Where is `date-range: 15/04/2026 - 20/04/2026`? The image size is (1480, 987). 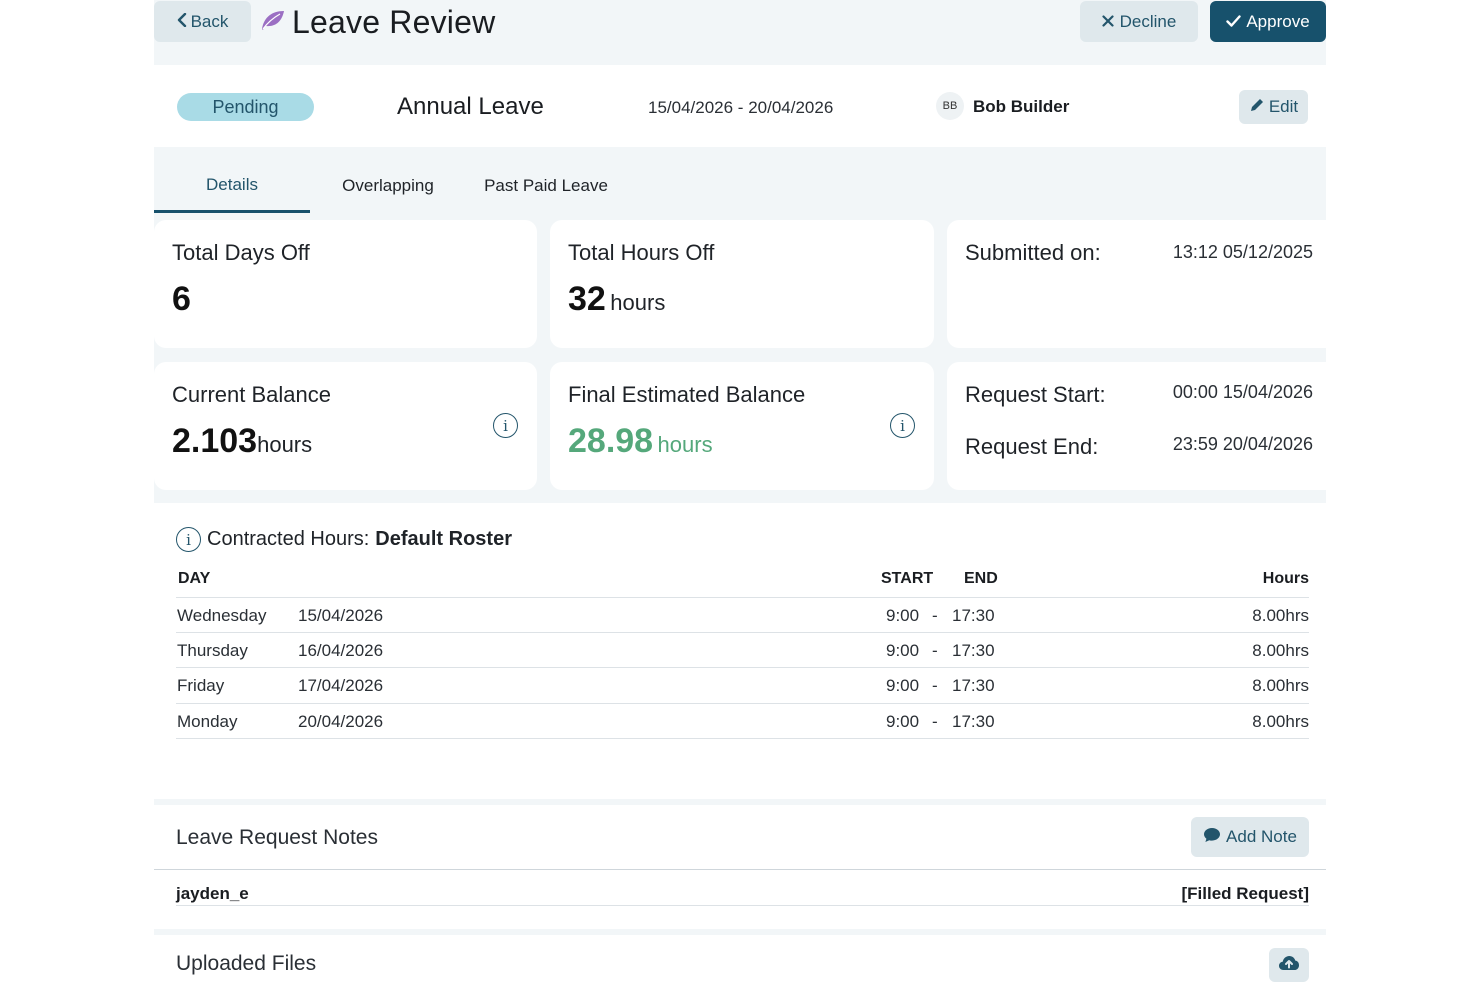
date-range: 15/04/2026 - 20/04/2026 is located at coordinates (741, 107).